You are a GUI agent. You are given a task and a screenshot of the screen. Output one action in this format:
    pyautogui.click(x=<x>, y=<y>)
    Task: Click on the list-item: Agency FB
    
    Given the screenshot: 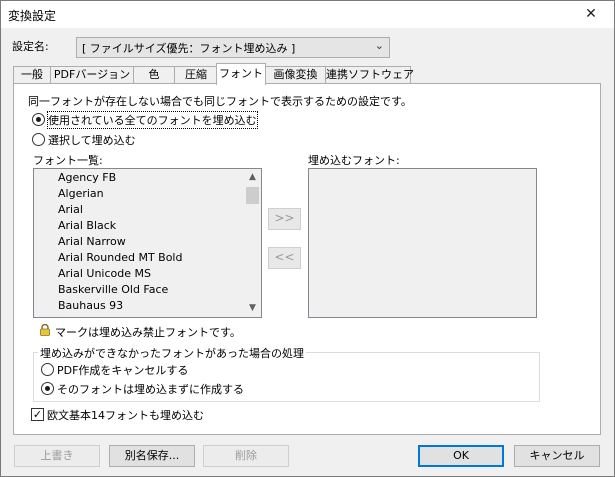 What is the action you would take?
    pyautogui.click(x=87, y=179)
    